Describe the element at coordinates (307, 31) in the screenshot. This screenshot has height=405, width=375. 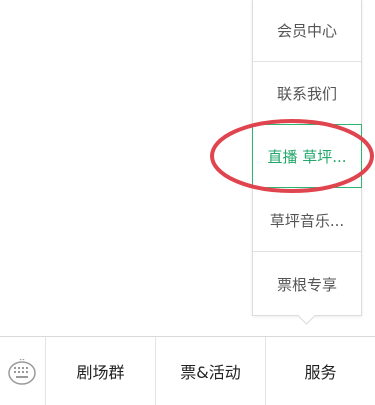
I see `menu-item-member-center: 会员中心` at that location.